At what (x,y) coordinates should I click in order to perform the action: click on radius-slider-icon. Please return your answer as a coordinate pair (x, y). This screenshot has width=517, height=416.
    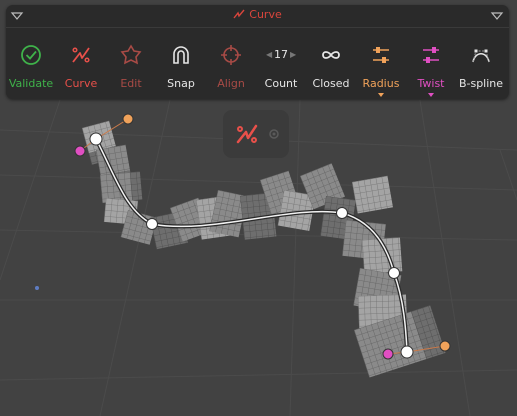
    Looking at the image, I should click on (381, 55).